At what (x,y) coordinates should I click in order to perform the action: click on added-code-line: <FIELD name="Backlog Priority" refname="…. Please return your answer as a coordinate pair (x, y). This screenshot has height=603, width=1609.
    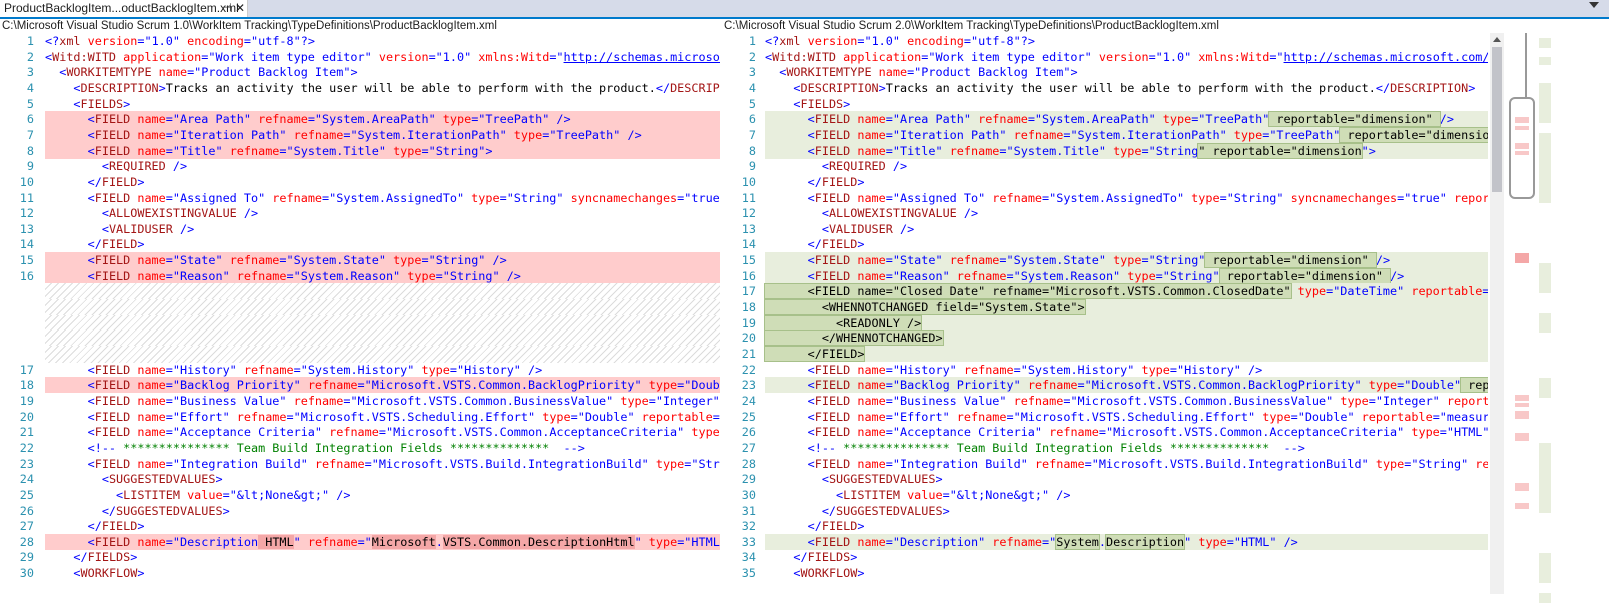
    Looking at the image, I should click on (1126, 385).